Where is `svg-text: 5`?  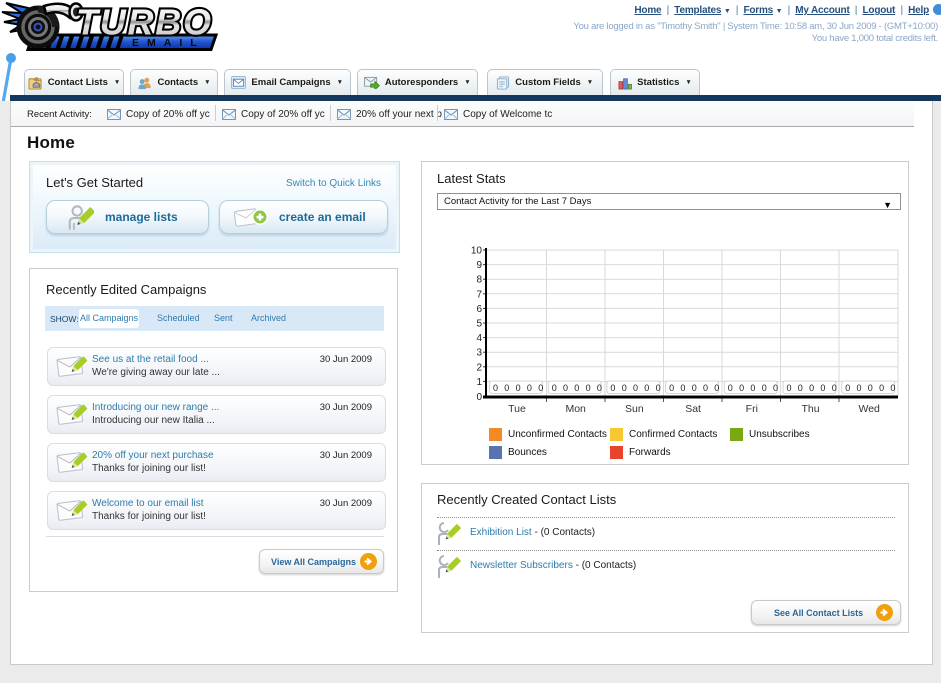 svg-text: 5 is located at coordinates (479, 324).